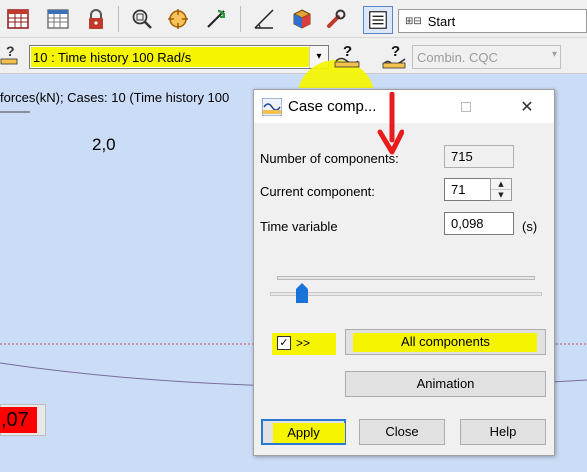  I want to click on 3d-box-icon, so click(302, 19).